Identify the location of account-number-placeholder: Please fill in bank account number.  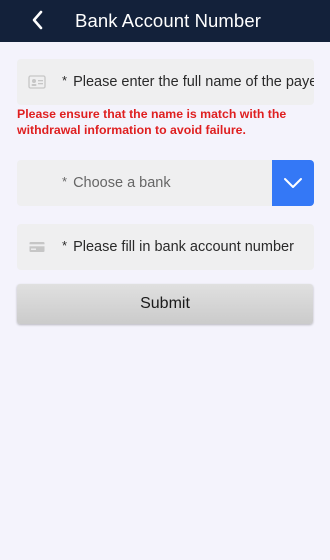
(183, 247).